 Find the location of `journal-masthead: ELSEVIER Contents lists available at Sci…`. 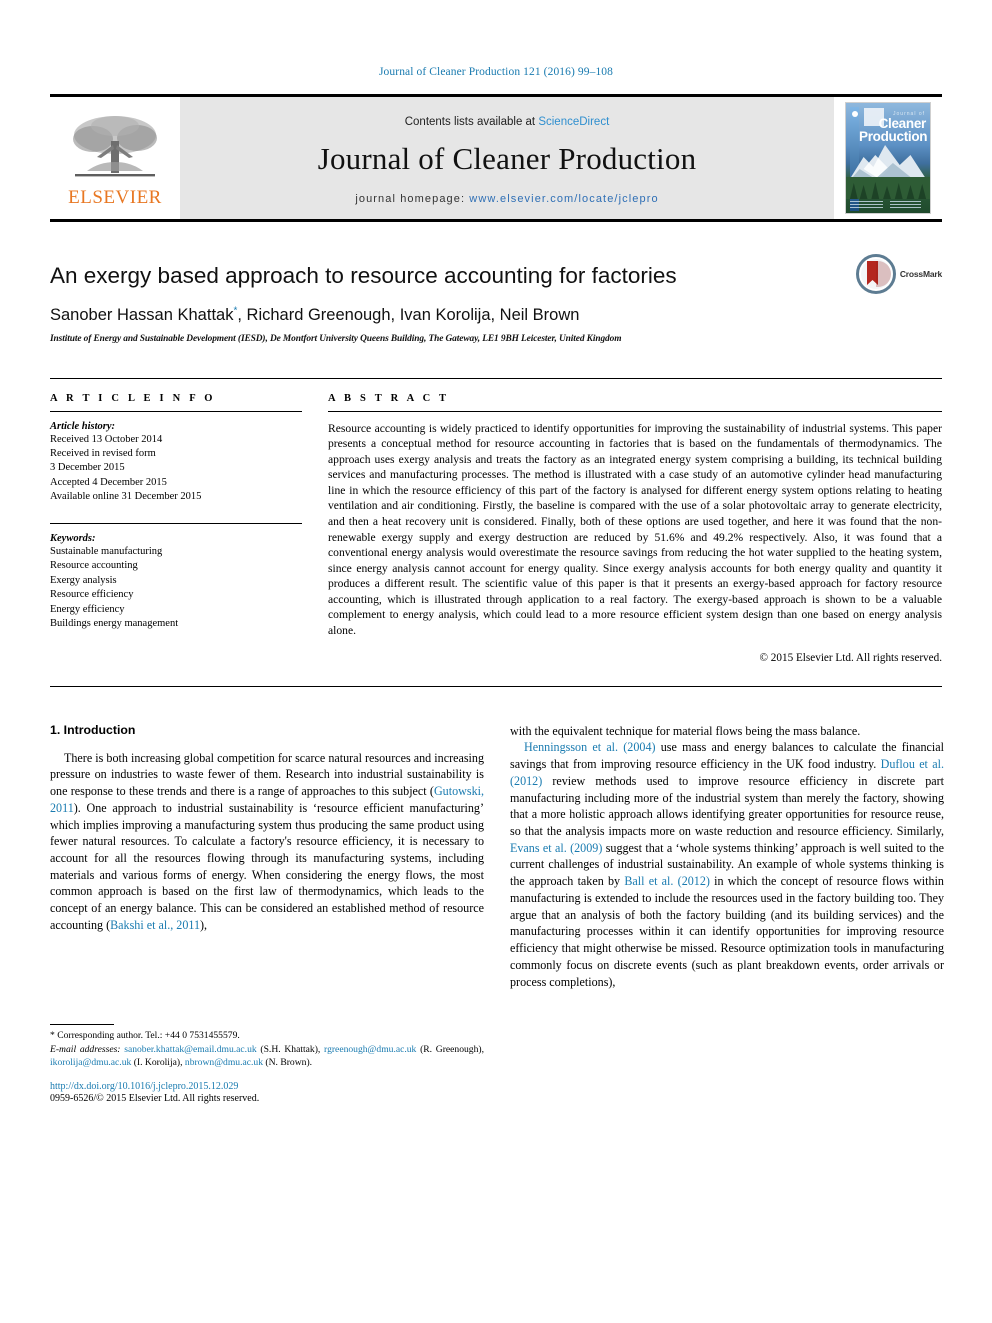

journal-masthead: ELSEVIER Contents lists available at Sci… is located at coordinates (496, 158).